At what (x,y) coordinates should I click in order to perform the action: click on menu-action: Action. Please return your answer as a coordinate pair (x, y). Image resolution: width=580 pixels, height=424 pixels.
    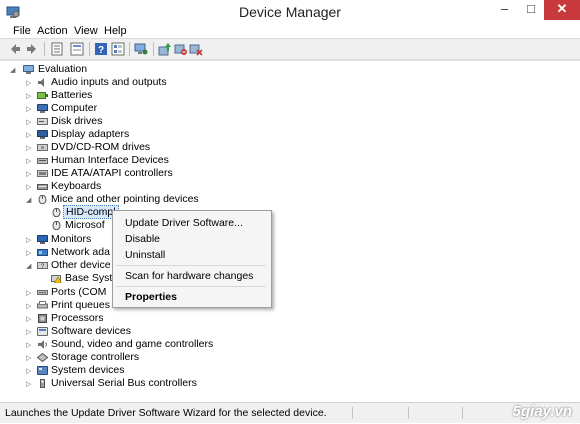
    Looking at the image, I should click on (52, 31).